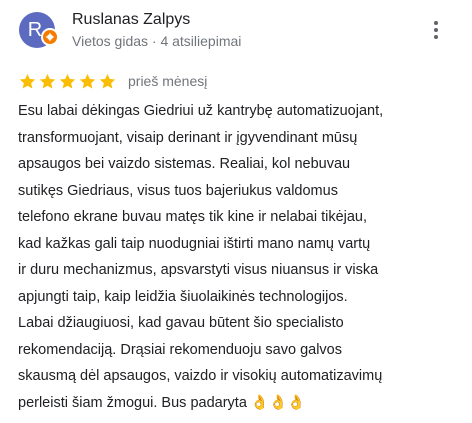 The width and height of the screenshot is (472, 423). I want to click on rating-row: prieš mėnesį, so click(112, 81).